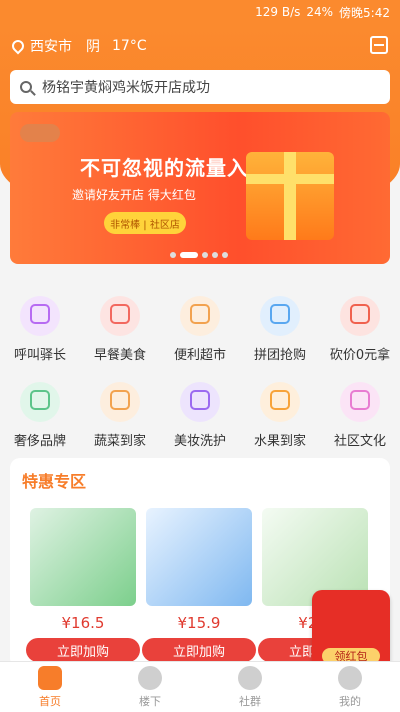  I want to click on search-bar: 杨铭宇黄焖鸡米饭开店成功, so click(200, 87).